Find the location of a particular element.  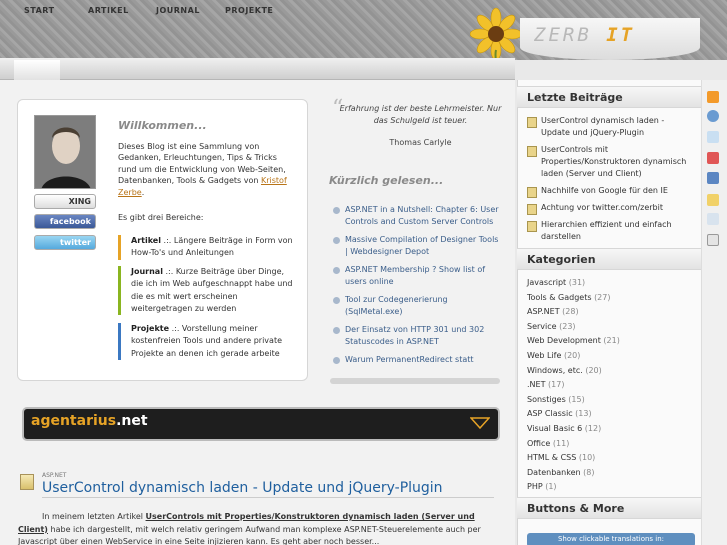

category-name: Web Life is located at coordinates (544, 355).